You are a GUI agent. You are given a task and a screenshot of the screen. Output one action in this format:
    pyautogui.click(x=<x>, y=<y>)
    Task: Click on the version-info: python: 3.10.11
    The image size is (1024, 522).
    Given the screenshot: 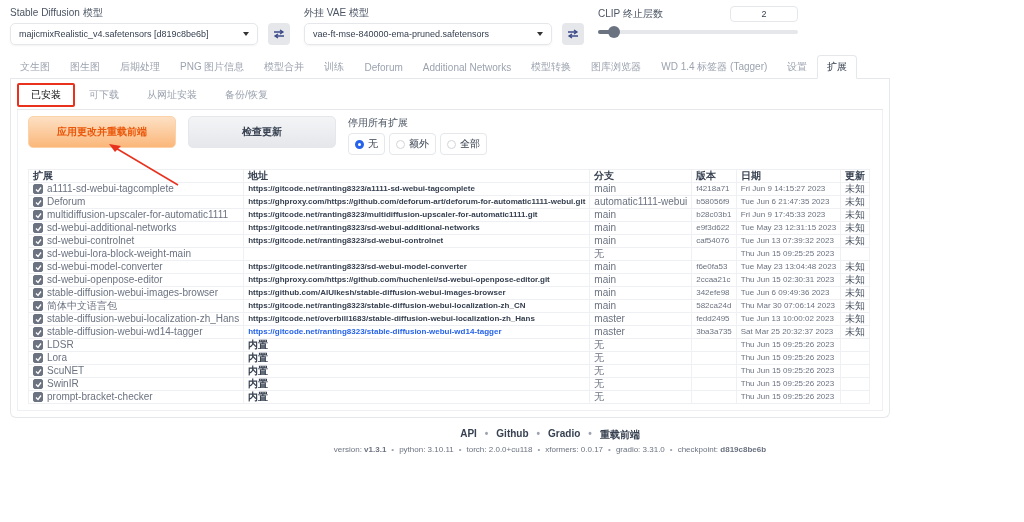 What is the action you would take?
    pyautogui.click(x=426, y=449)
    